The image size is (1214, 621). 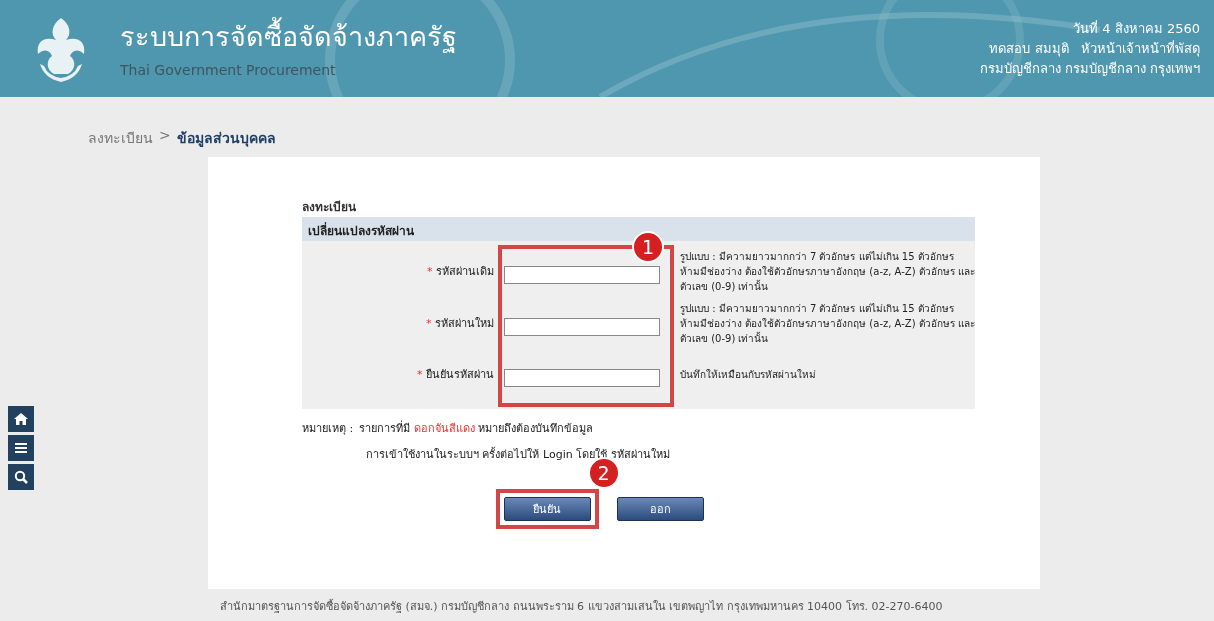 I want to click on hint-text: บันทึกให้เหมือนกับรหัสผ่านใหม่, so click(x=748, y=374).